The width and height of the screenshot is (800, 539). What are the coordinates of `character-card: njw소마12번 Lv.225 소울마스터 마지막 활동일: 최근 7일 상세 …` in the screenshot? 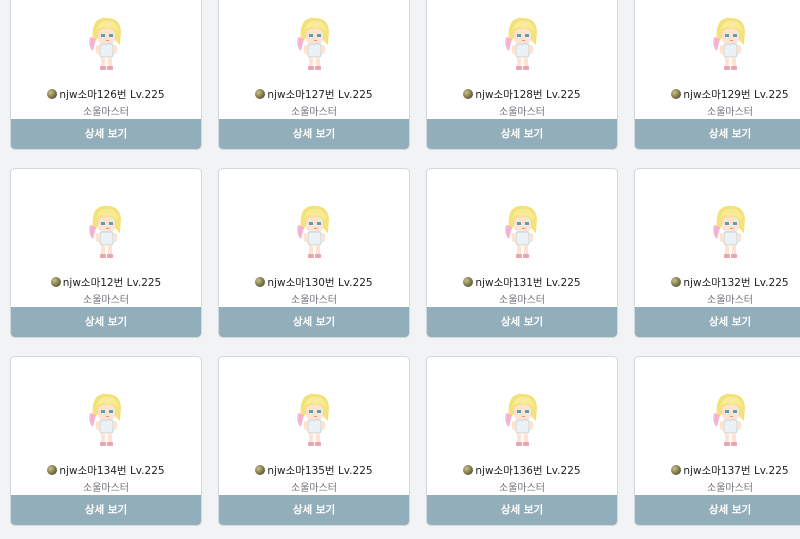 It's located at (106, 253).